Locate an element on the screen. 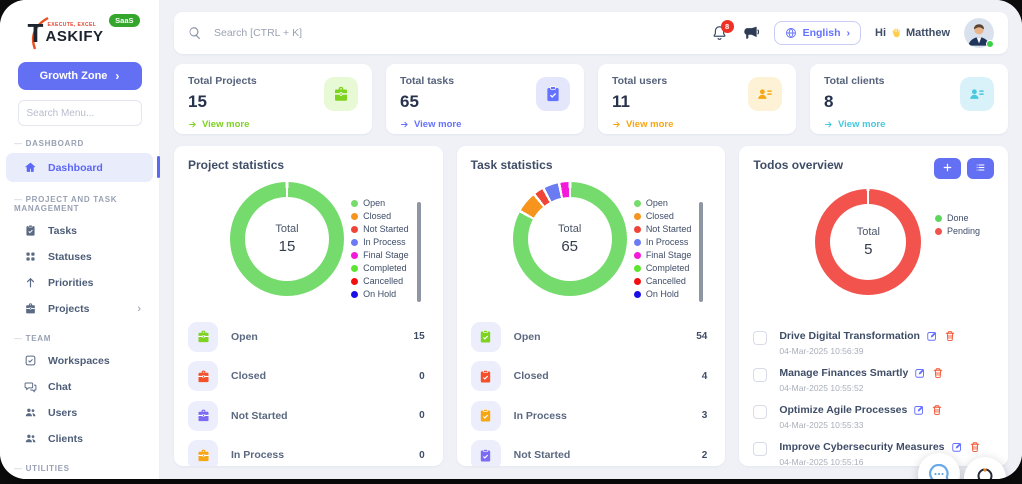 The height and width of the screenshot is (484, 1022). arrow-right-icon is located at coordinates (616, 124).